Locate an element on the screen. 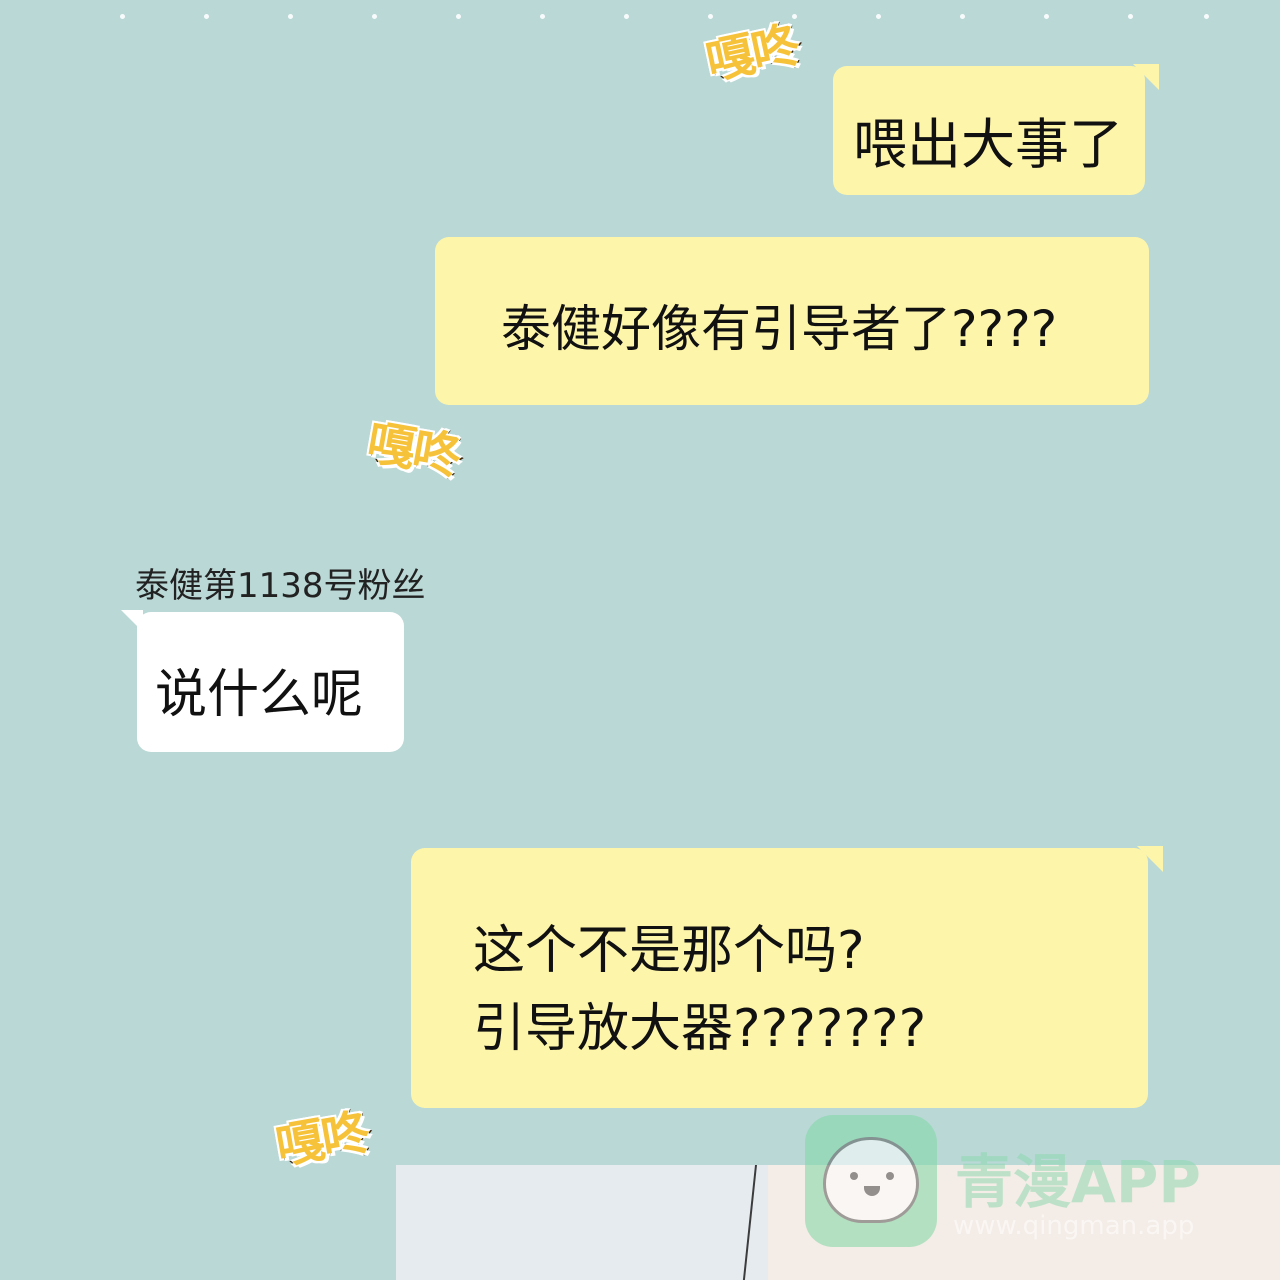 The width and height of the screenshot is (1280, 1280). message-text-line-2: 引导放大器??????? is located at coordinates (700, 1029).